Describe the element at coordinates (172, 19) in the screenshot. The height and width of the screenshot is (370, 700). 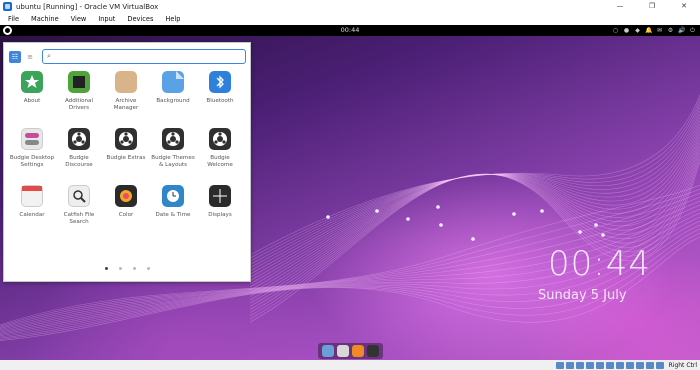
I see `menu-help: Help` at that location.